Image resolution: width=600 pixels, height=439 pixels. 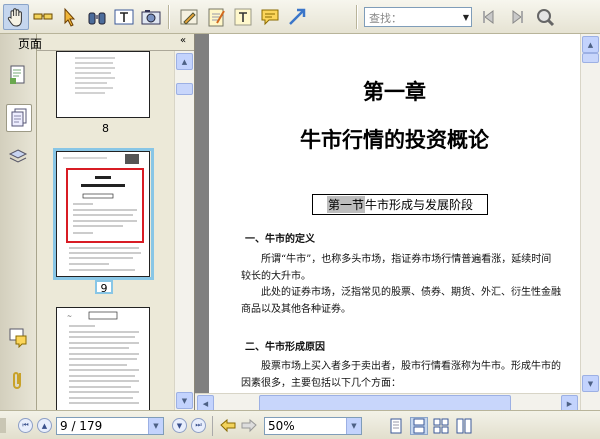 What do you see at coordinates (517, 17) in the screenshot?
I see `find-next-icon` at bounding box center [517, 17].